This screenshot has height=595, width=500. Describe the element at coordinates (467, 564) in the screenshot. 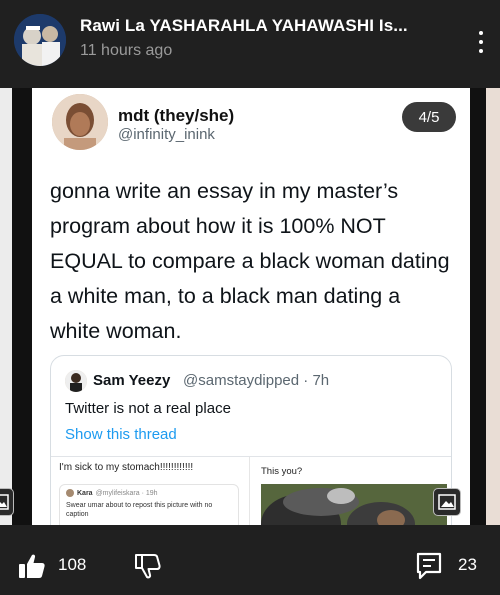

I see `comment-count: 23` at that location.